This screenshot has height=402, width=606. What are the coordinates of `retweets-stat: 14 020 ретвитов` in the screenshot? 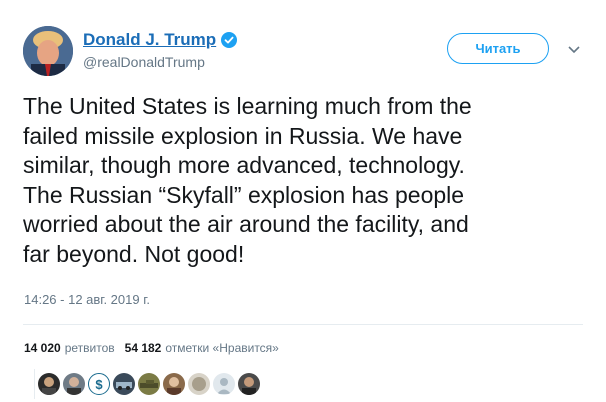 It's located at (69, 348).